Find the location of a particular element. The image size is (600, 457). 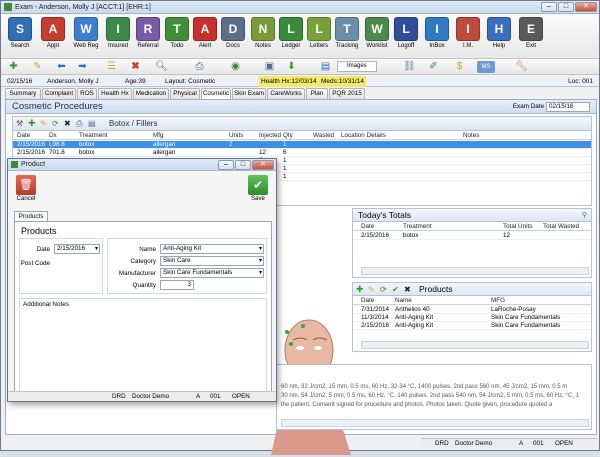

tab-healthhx: Health Hx is located at coordinates (115, 93).